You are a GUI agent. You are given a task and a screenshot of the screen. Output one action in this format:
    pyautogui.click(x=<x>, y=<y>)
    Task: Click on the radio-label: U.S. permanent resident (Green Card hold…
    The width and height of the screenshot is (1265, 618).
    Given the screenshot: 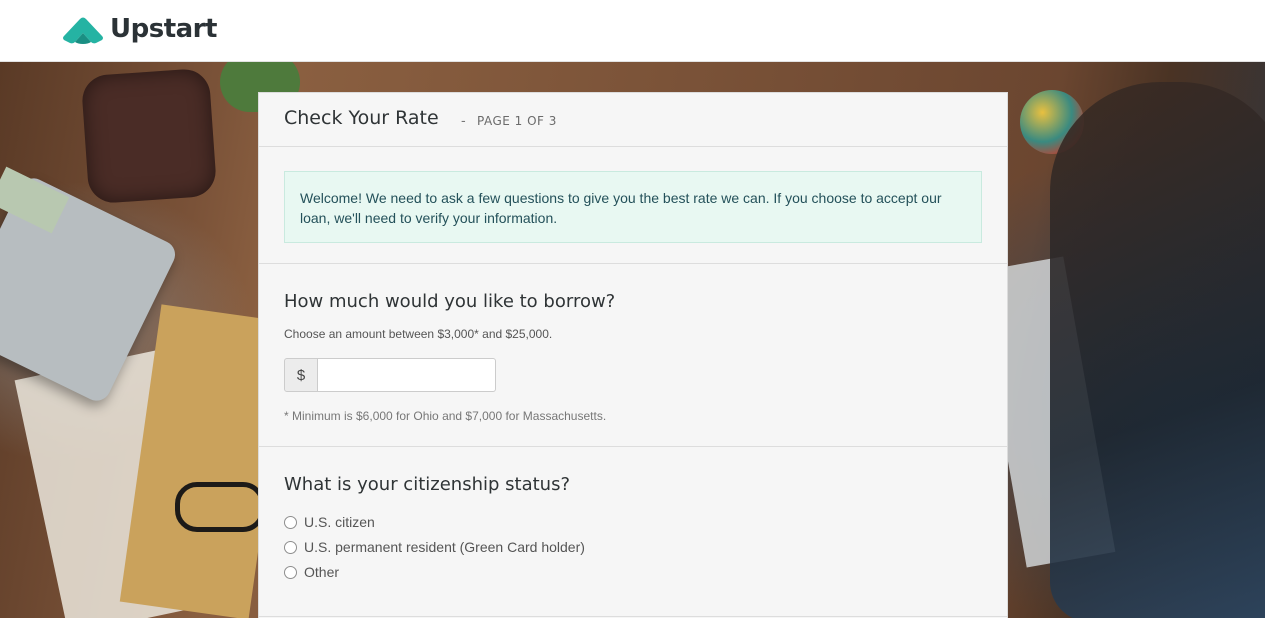 What is the action you would take?
    pyautogui.click(x=444, y=547)
    